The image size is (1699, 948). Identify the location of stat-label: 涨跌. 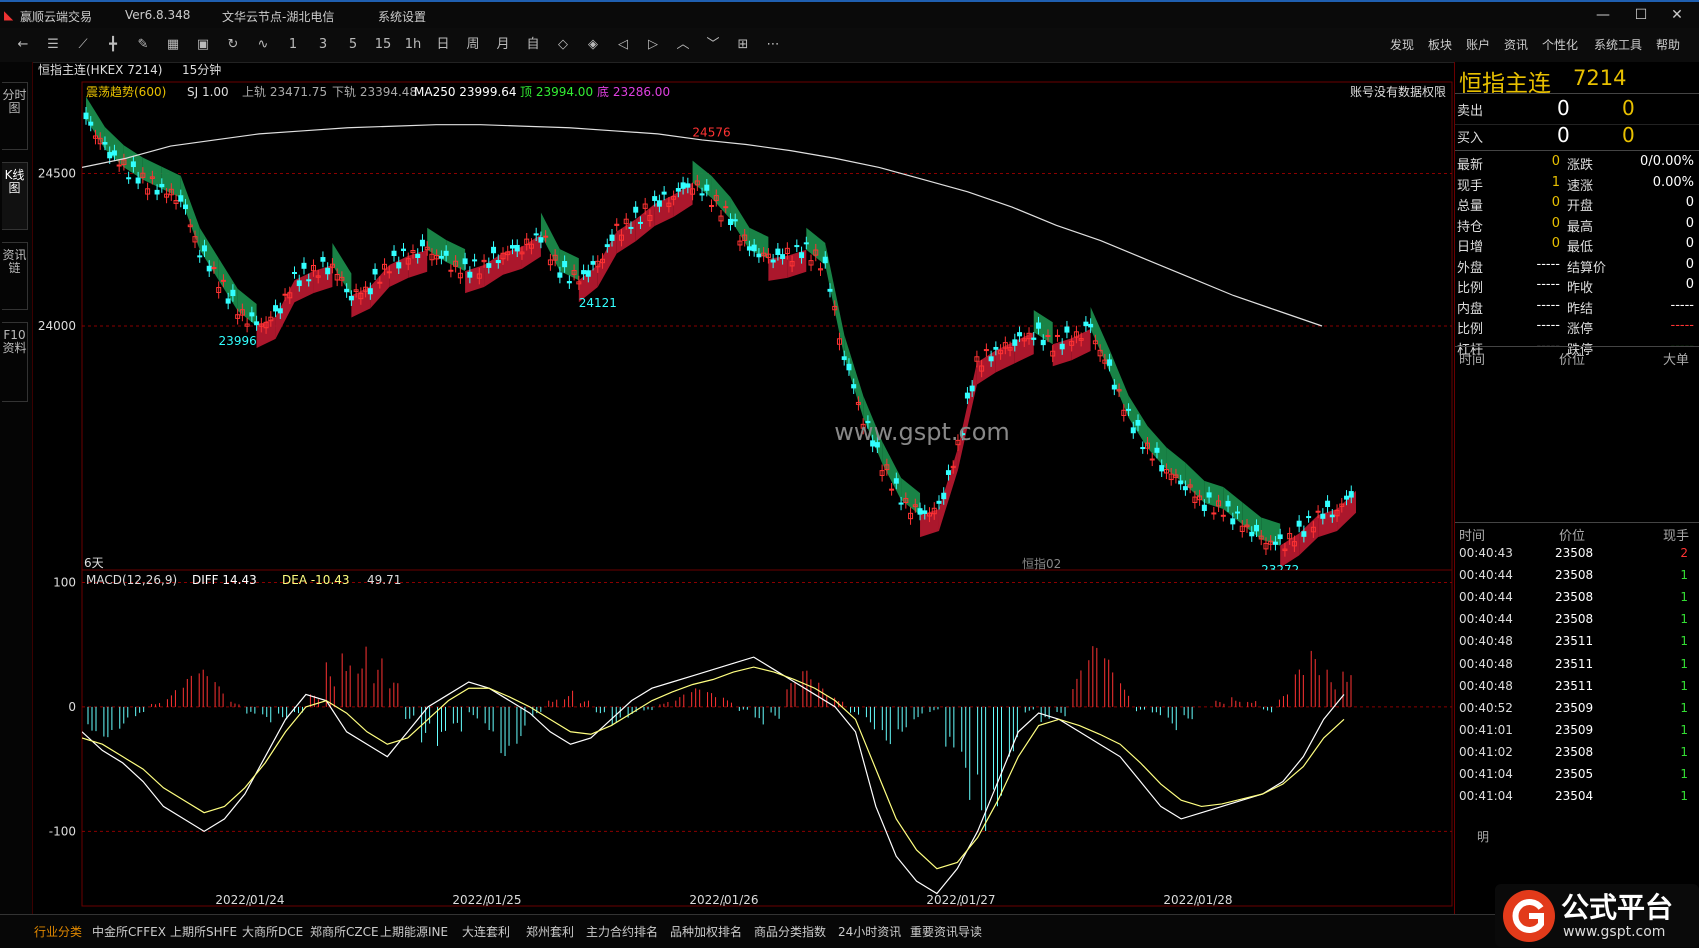
(1580, 165).